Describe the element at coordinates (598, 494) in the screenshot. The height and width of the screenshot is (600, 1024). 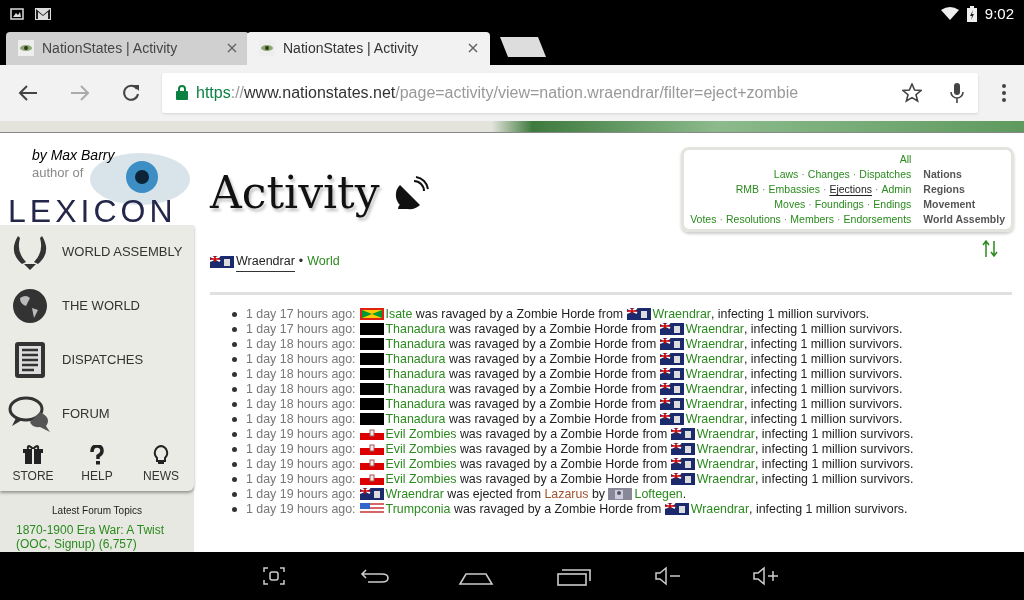
I see `event-text: by` at that location.